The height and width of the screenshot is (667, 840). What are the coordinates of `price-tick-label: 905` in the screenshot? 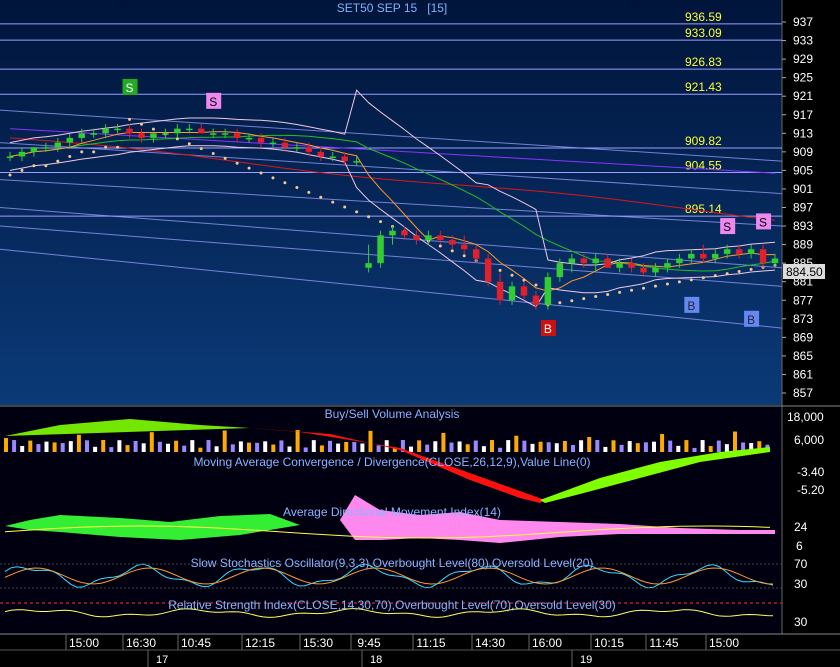 It's located at (803, 170).